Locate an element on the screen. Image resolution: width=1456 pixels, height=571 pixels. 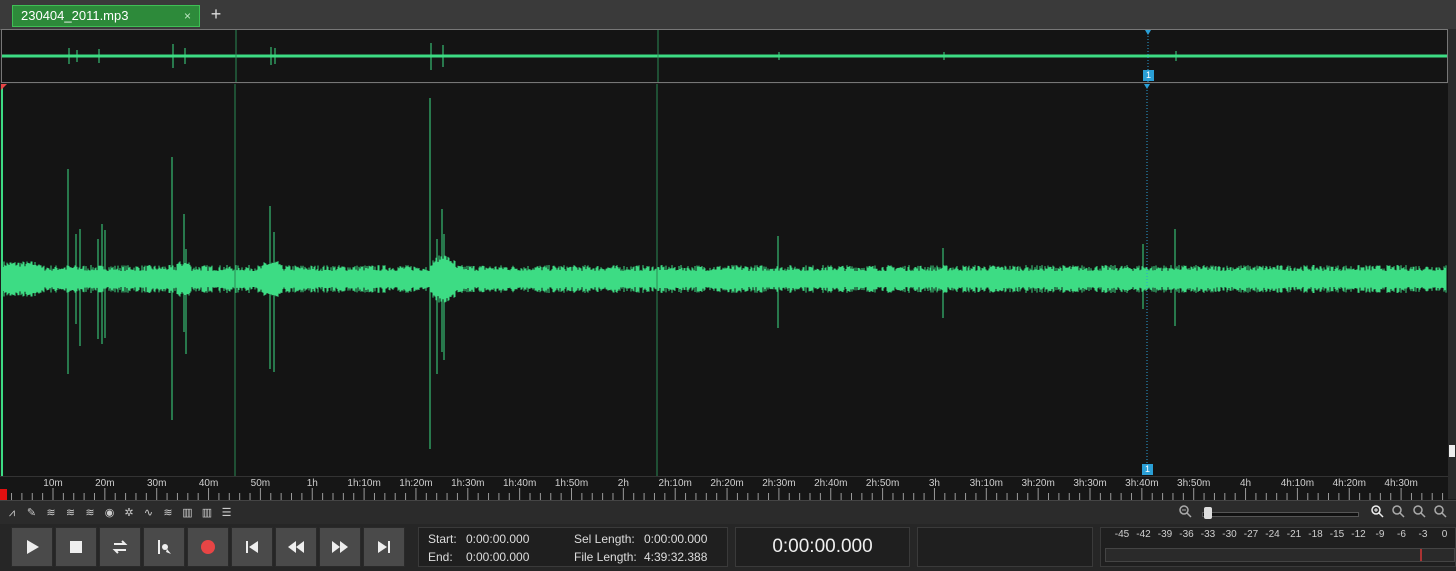
meter-scale-label: -9 is located at coordinates (1380, 534).